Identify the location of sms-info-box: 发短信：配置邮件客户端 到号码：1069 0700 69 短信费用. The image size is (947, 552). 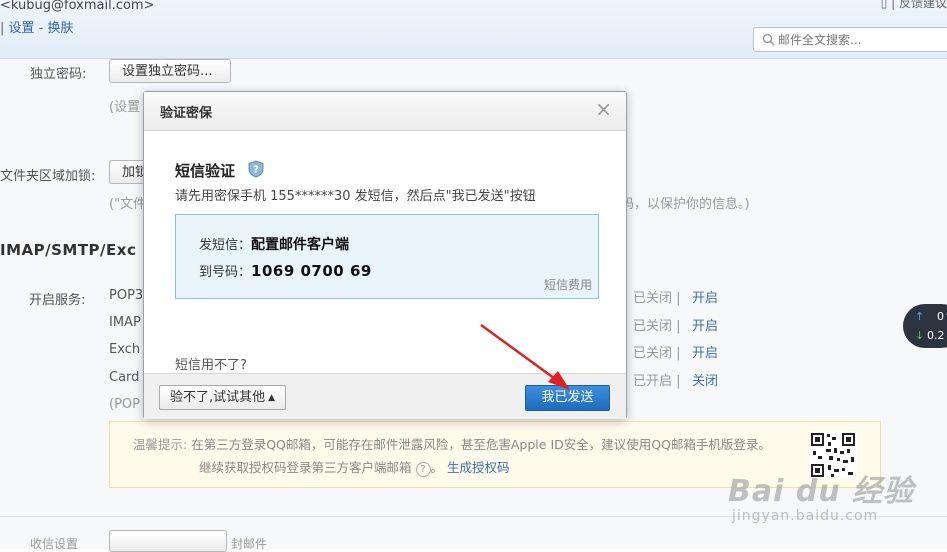
(387, 256).